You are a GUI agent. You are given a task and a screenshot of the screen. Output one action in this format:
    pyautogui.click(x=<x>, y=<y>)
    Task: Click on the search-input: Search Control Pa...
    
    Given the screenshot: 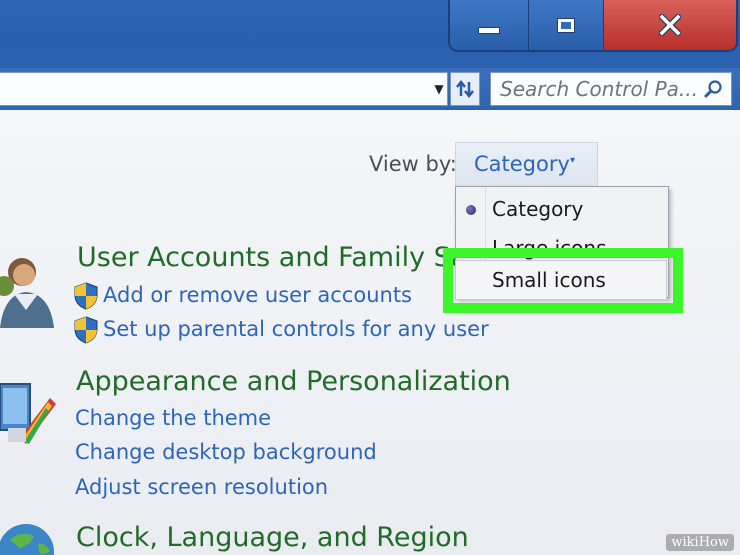 What is the action you would take?
    pyautogui.click(x=611, y=89)
    